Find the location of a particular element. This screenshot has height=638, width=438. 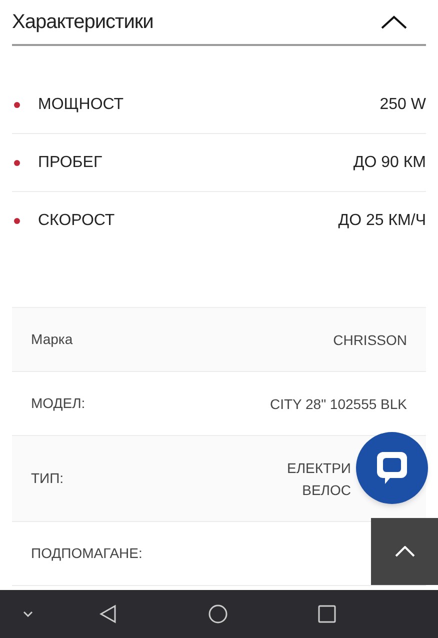

recents-button is located at coordinates (327, 614).